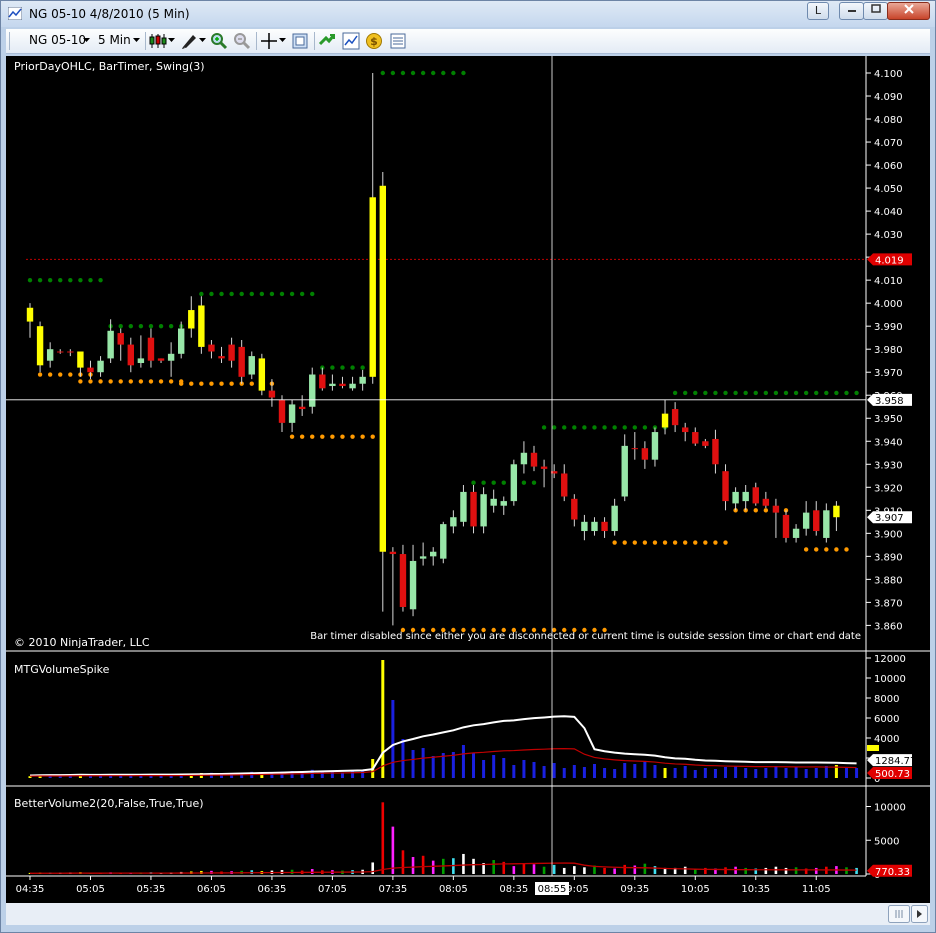 The height and width of the screenshot is (933, 936). What do you see at coordinates (351, 41) in the screenshot?
I see `indicators-icon` at bounding box center [351, 41].